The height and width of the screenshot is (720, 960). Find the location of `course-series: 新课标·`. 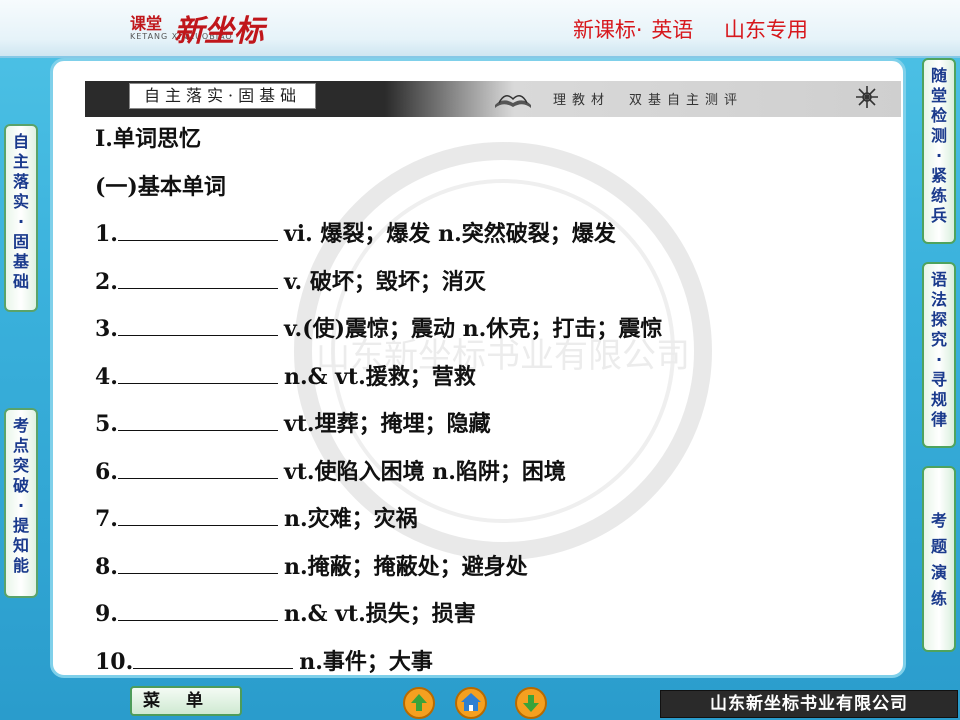

course-series: 新课标· is located at coordinates (607, 30).